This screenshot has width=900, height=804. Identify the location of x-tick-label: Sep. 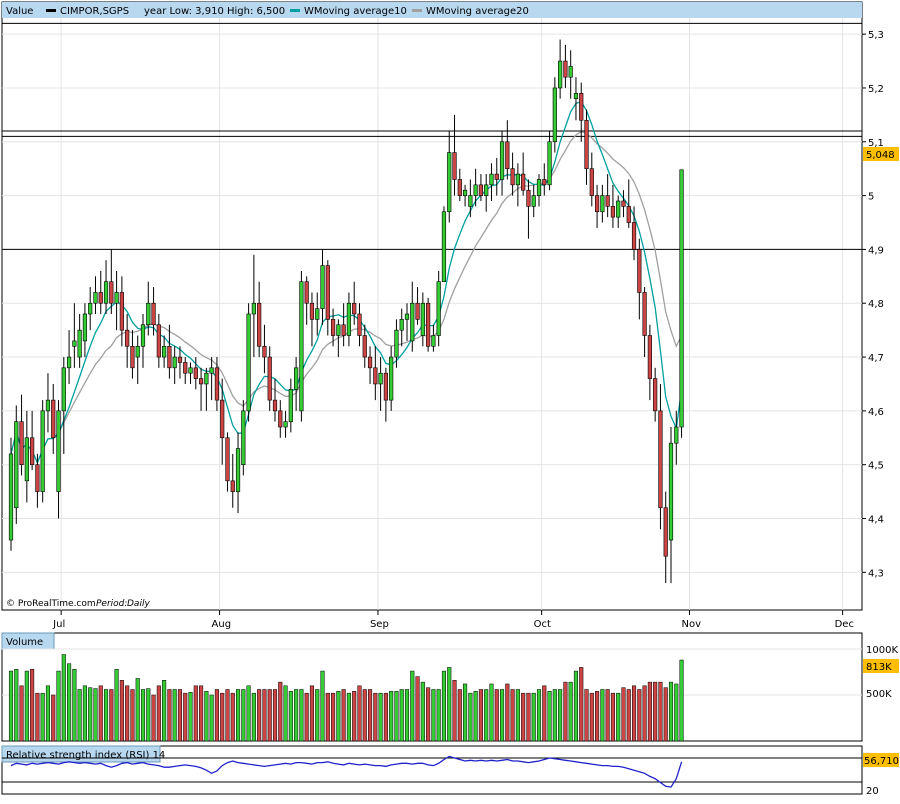
(379, 624).